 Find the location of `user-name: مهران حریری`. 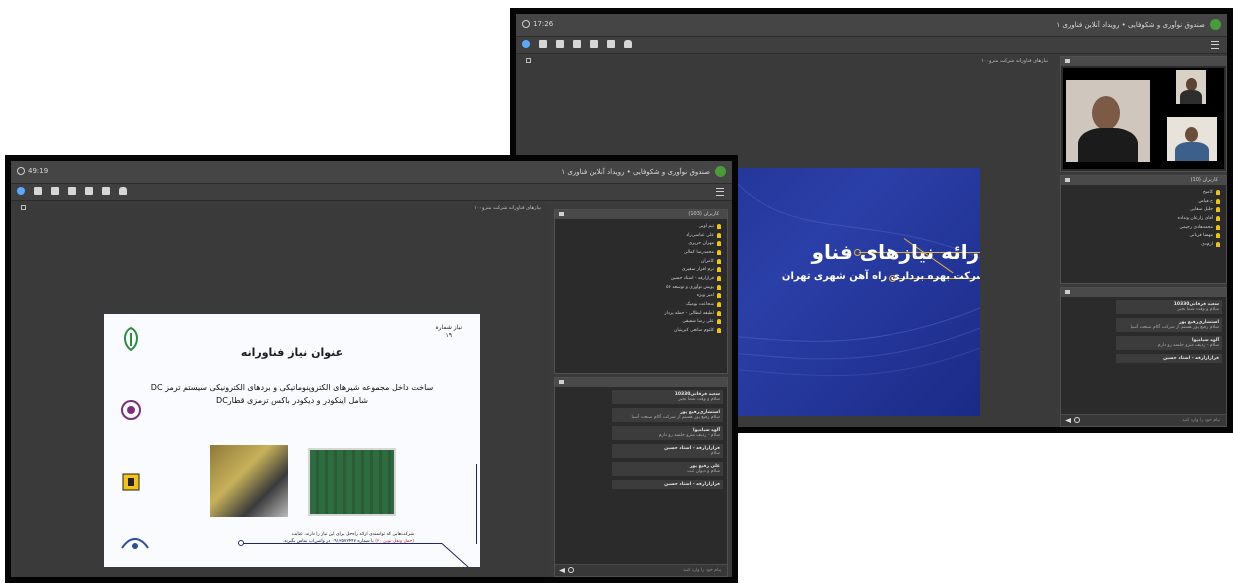

user-name: مهران حریری is located at coordinates (701, 244).